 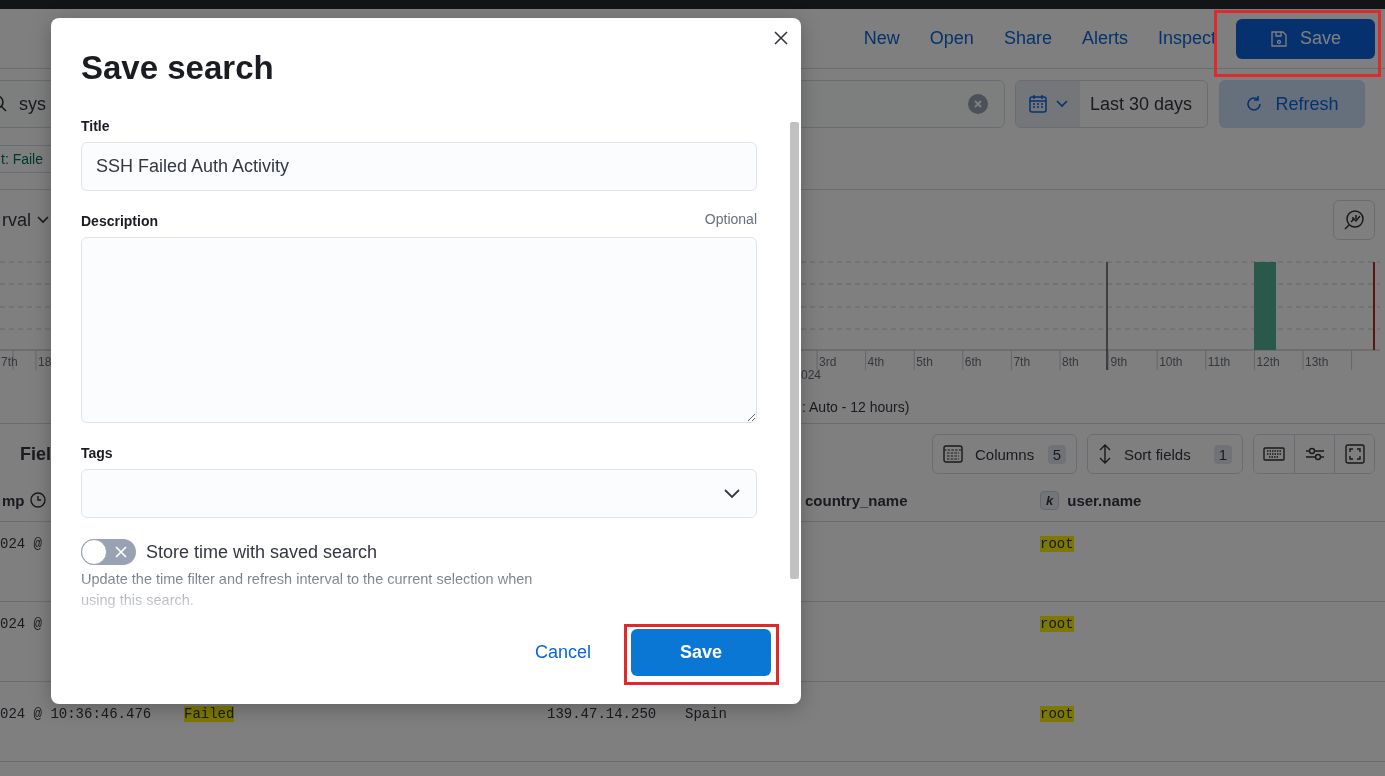 What do you see at coordinates (856, 500) in the screenshot?
I see `column-header: country_name` at bounding box center [856, 500].